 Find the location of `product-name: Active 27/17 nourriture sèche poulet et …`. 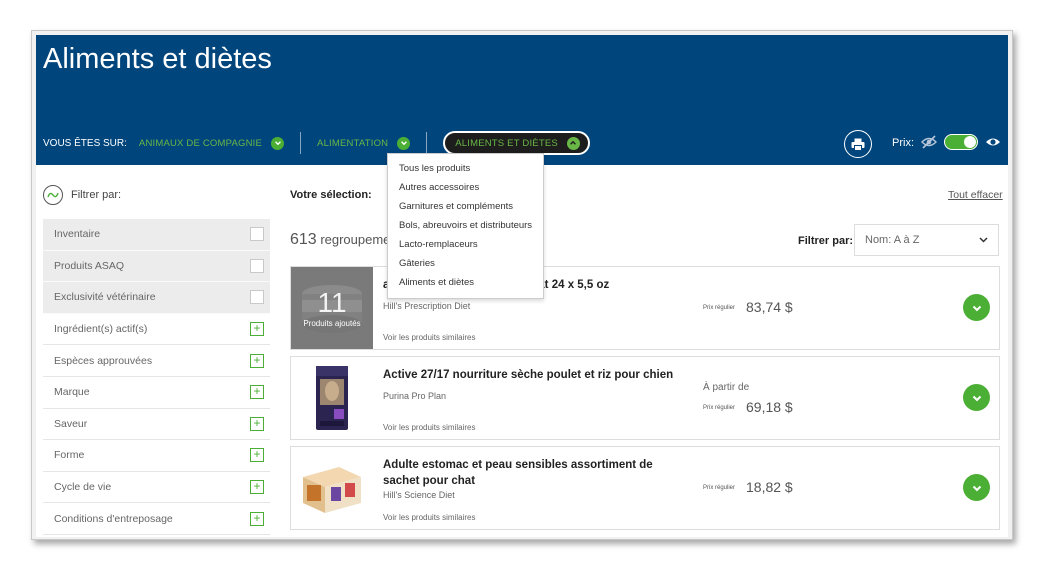

product-name: Active 27/17 nourriture sèche poulet et … is located at coordinates (538, 375).